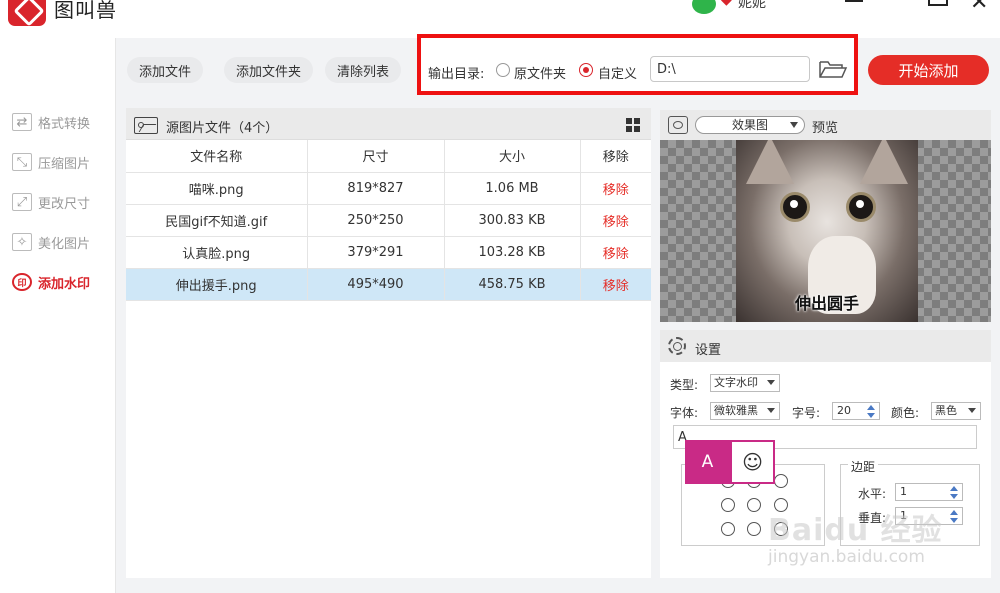  Describe the element at coordinates (217, 220) in the screenshot. I see `file-name: 民国gif不知道.gif` at that location.